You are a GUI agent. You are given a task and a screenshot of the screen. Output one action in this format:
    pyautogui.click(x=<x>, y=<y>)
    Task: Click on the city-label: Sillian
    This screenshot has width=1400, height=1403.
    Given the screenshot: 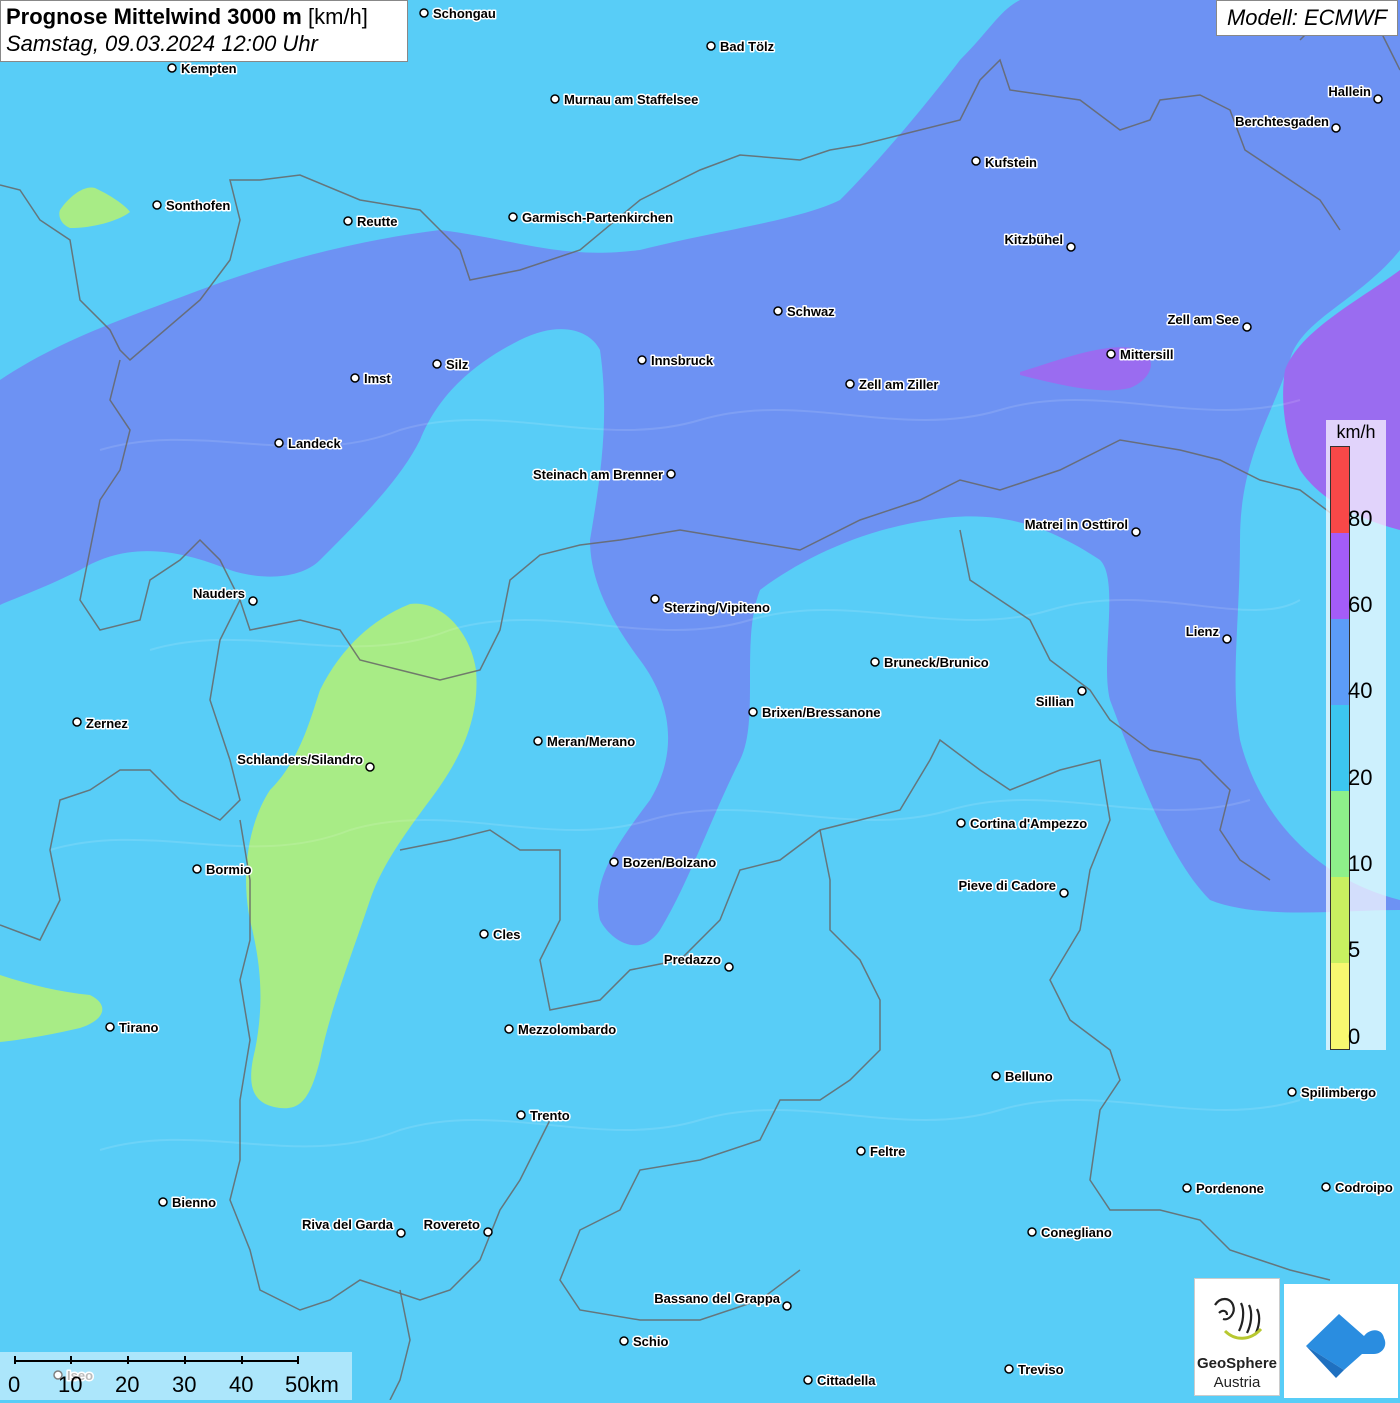 What is the action you would take?
    pyautogui.click(x=1055, y=701)
    